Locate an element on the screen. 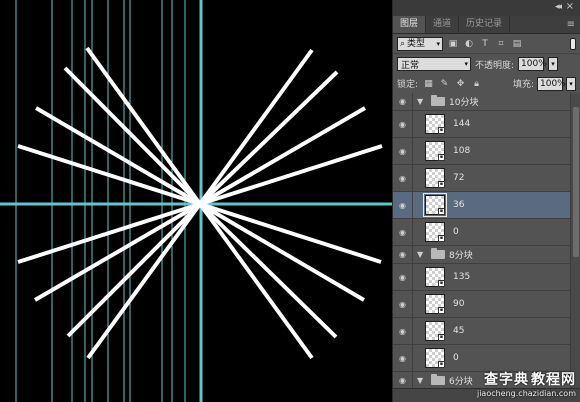 The height and width of the screenshot is (402, 580). watermark-logo-right: 教程网 is located at coordinates (553, 380).